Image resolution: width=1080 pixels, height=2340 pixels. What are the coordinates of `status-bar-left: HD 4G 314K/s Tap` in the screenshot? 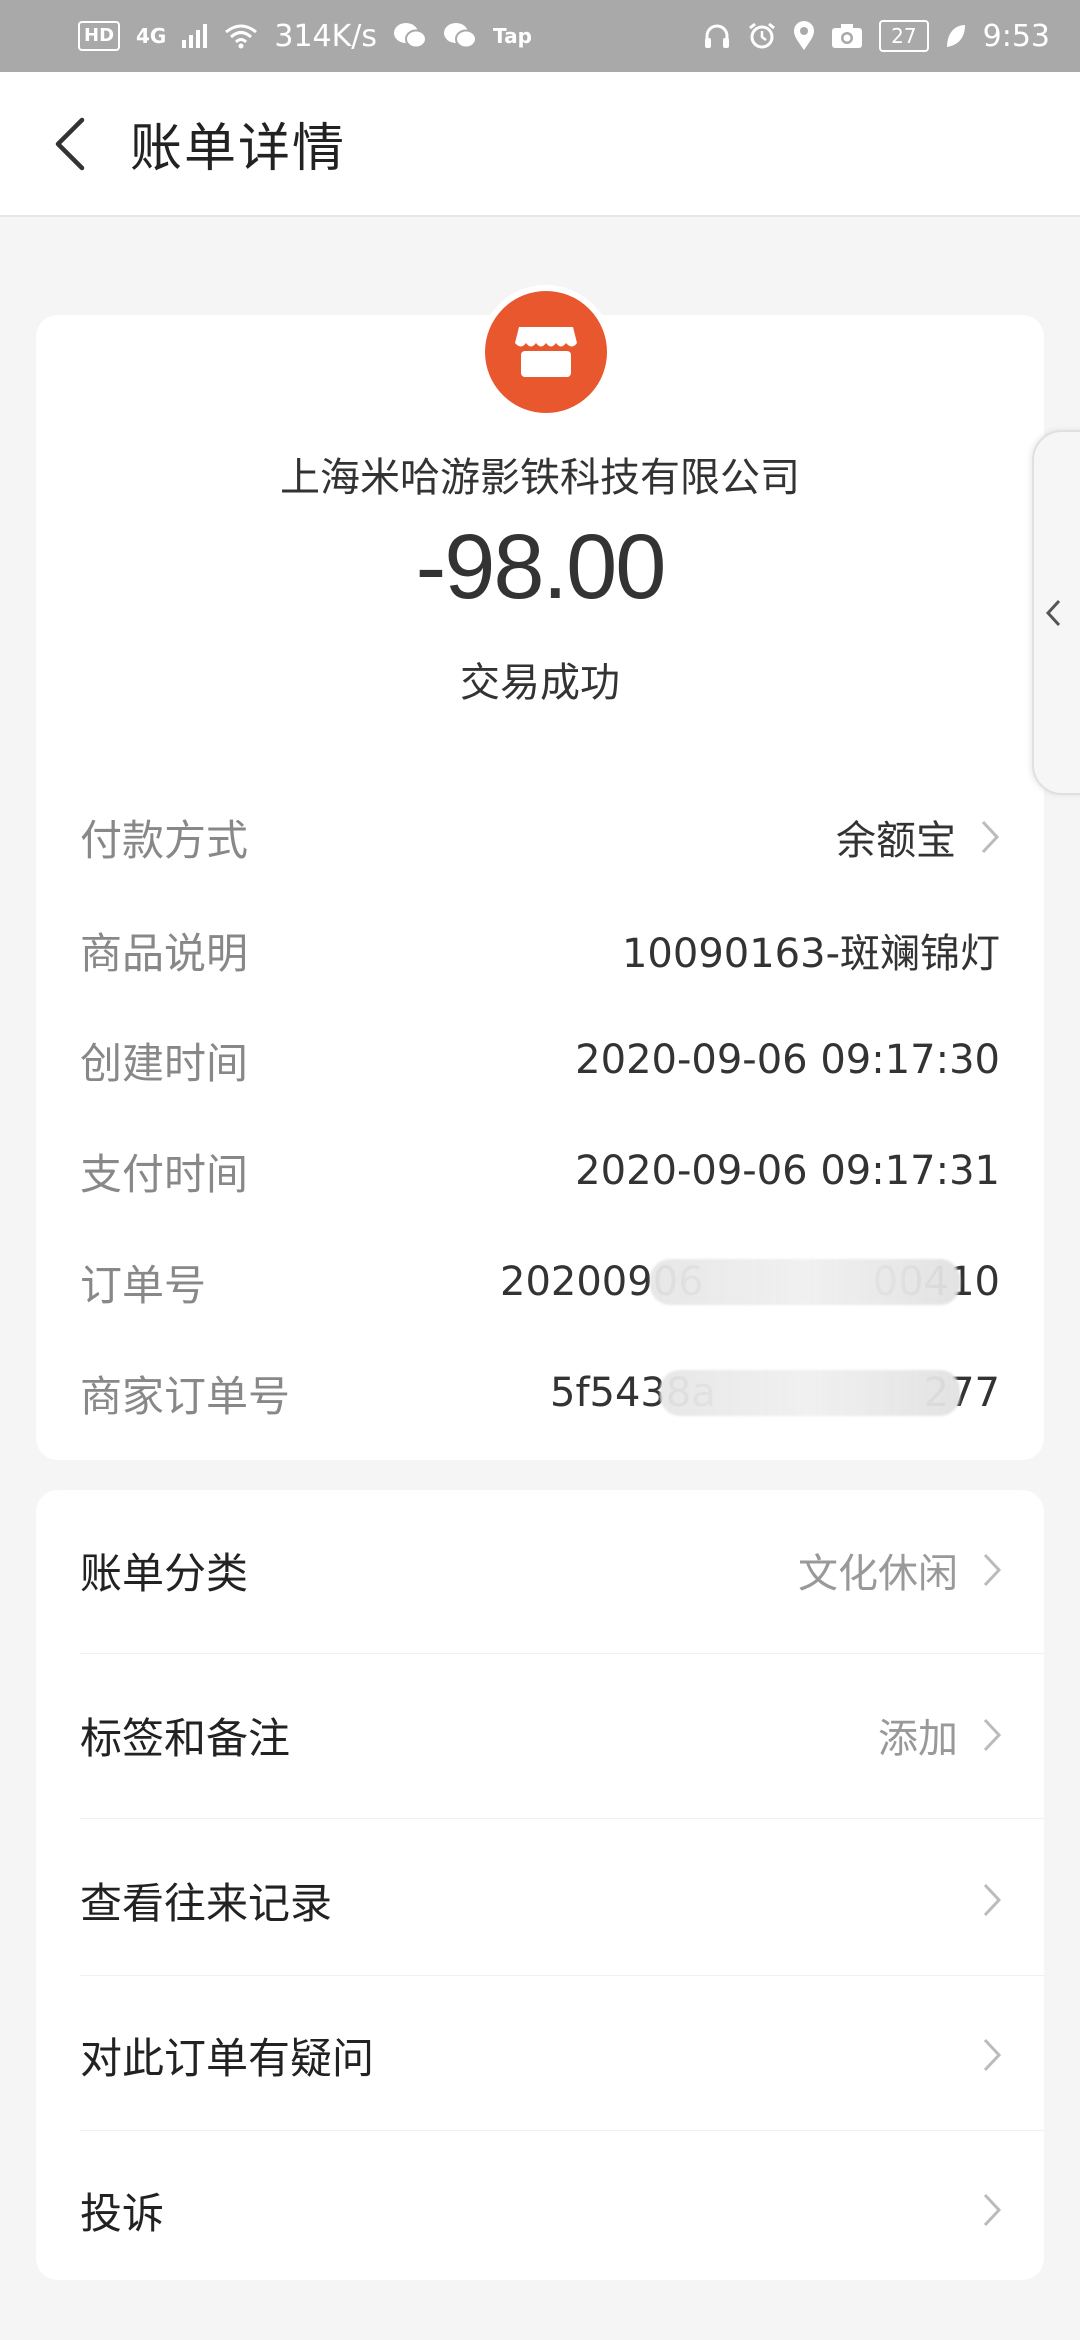 It's located at (305, 36).